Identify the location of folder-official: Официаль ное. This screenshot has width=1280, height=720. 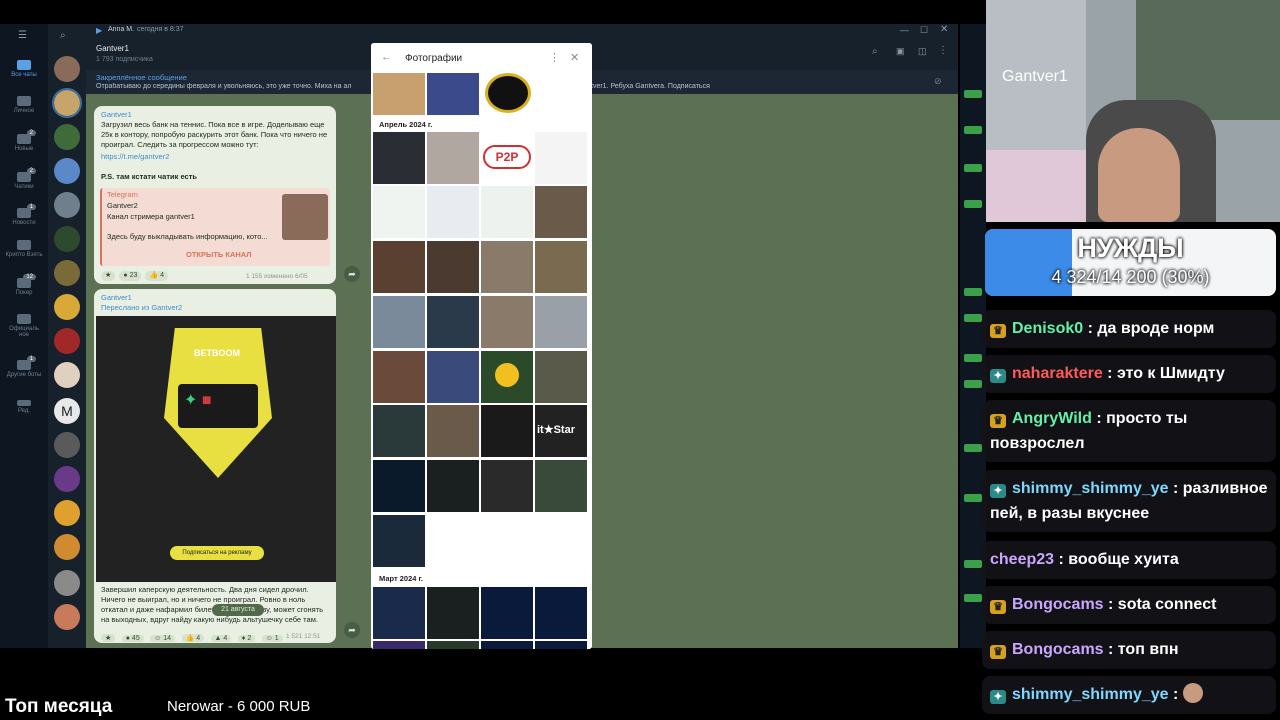
(24, 326).